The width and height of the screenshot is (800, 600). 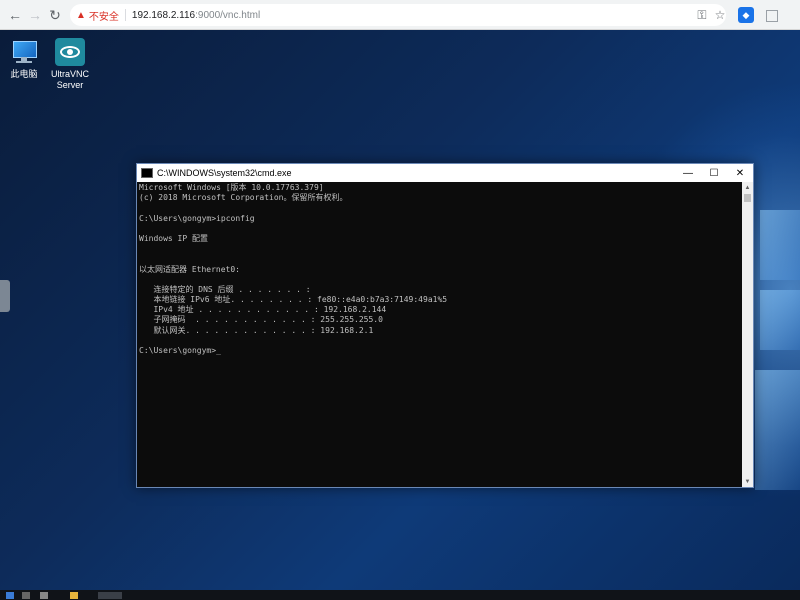 What do you see at coordinates (104, 15) in the screenshot?
I see `security-label: 不安全` at bounding box center [104, 15].